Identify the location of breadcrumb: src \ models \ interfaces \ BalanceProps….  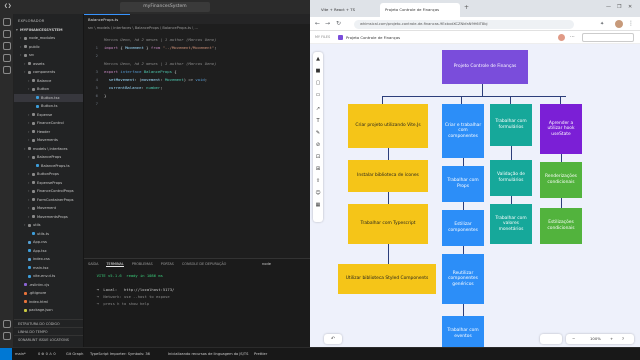
(143, 28).